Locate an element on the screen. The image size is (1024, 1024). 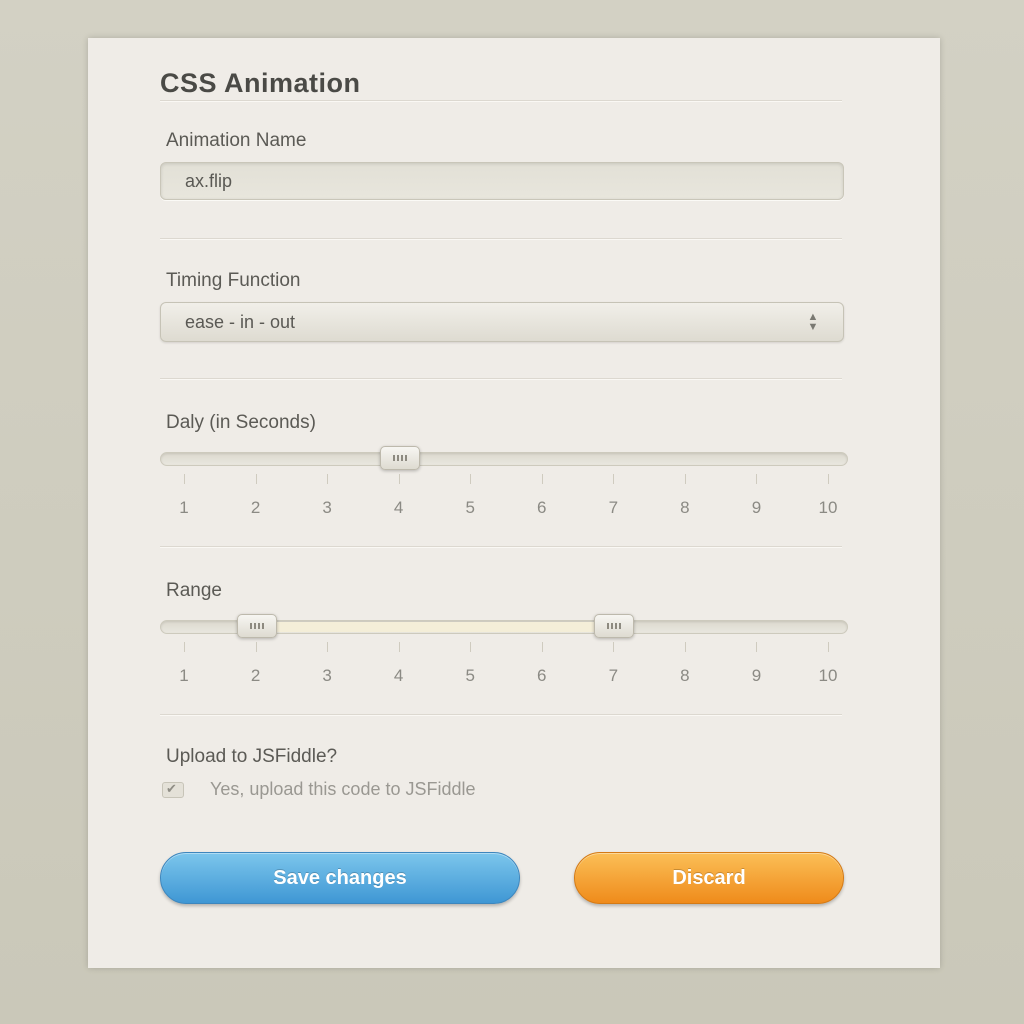
upload-label: Upload to JSFiddle? is located at coordinates (252, 756).